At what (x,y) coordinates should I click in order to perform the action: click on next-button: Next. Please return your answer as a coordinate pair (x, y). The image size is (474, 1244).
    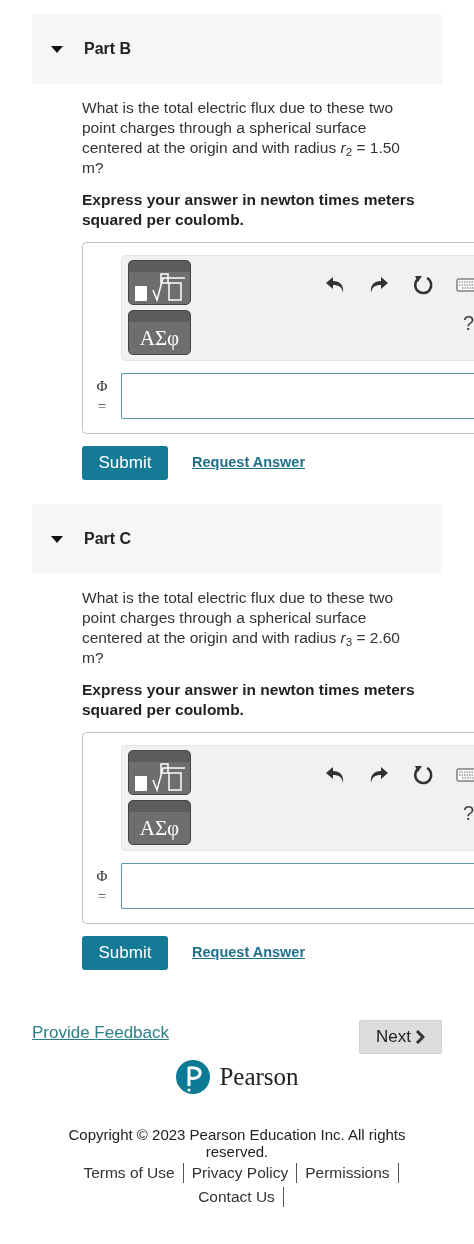
    Looking at the image, I should click on (400, 1037).